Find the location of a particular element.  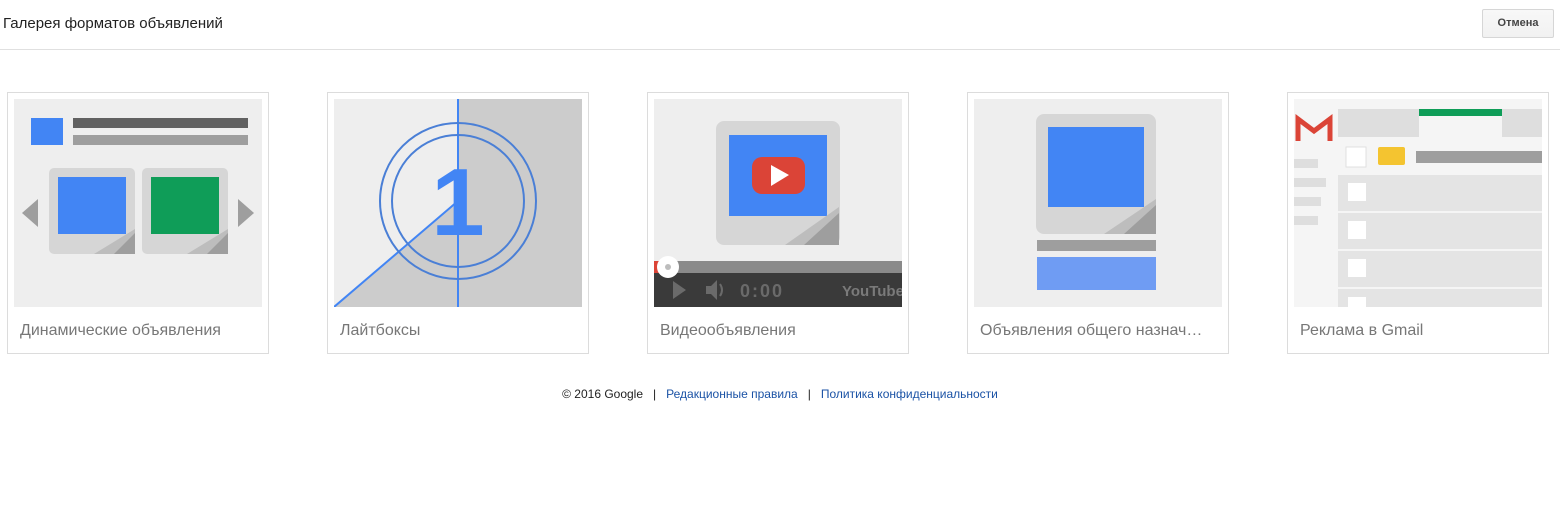

gmail-ads-illustration is located at coordinates (1418, 203).